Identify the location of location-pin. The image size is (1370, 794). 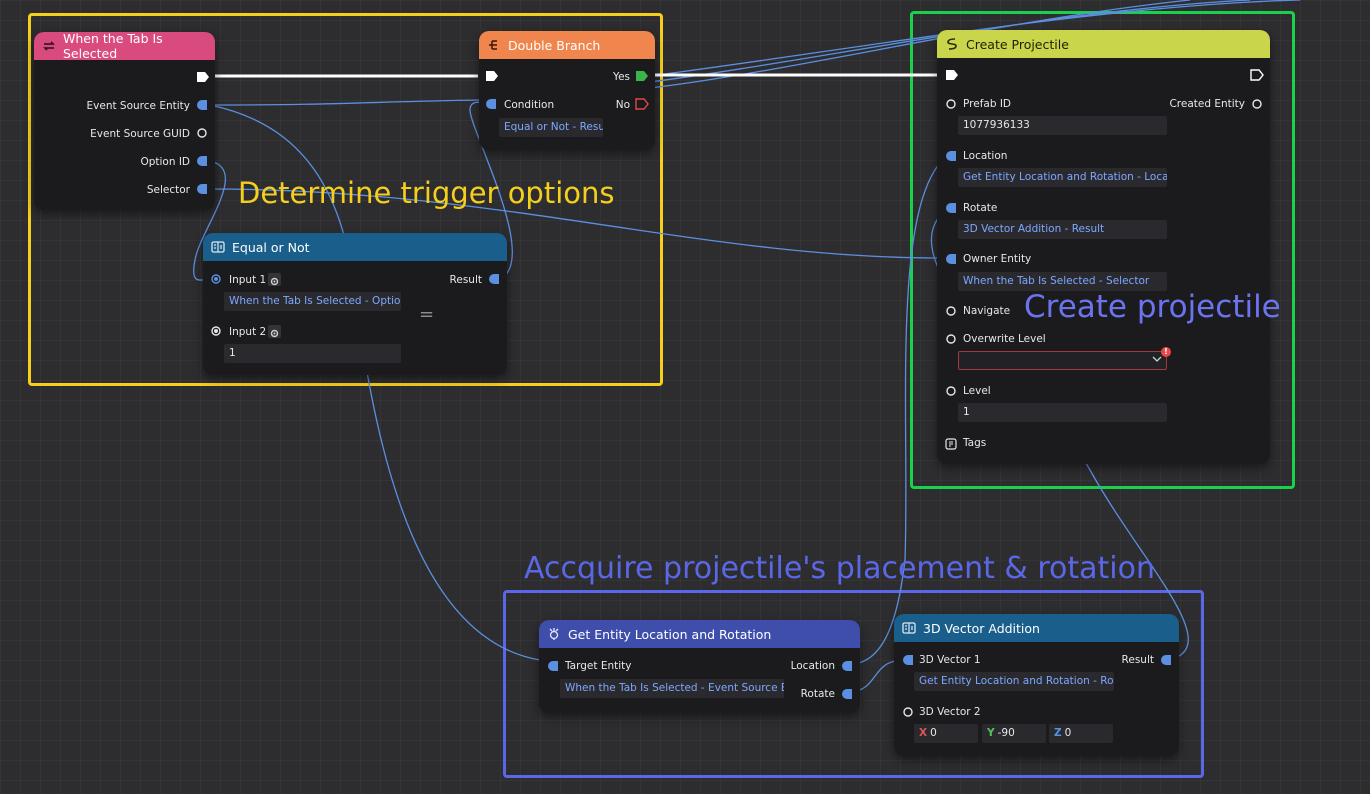
(951, 156).